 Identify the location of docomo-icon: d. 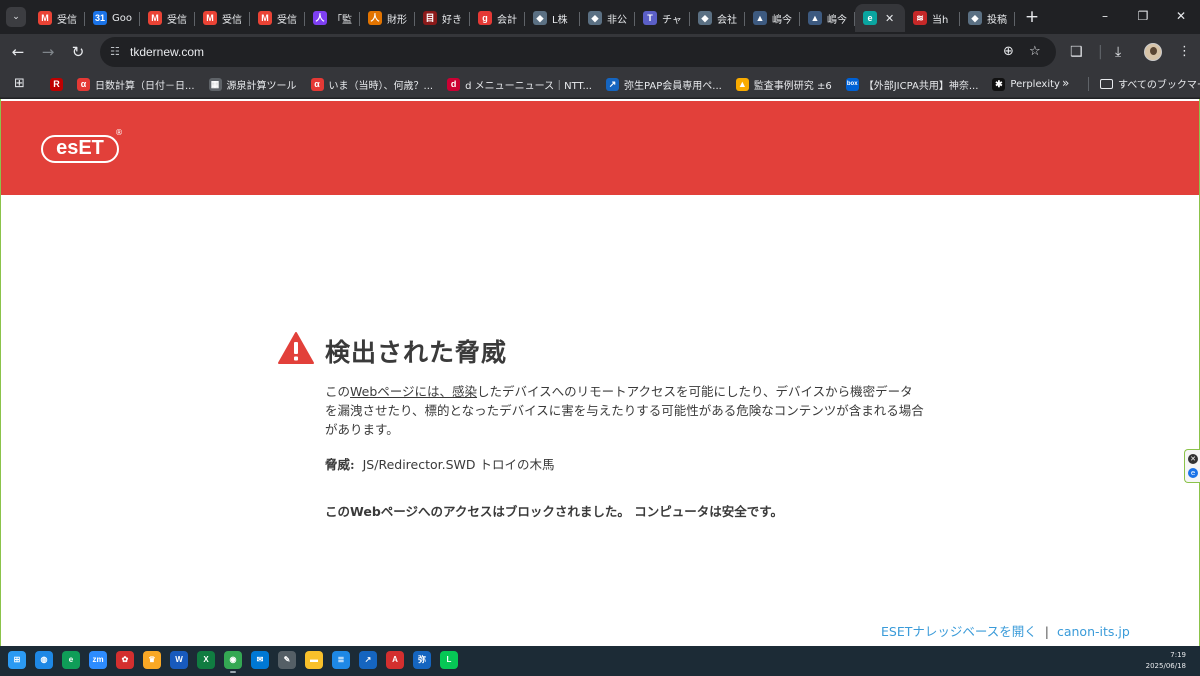
(454, 84).